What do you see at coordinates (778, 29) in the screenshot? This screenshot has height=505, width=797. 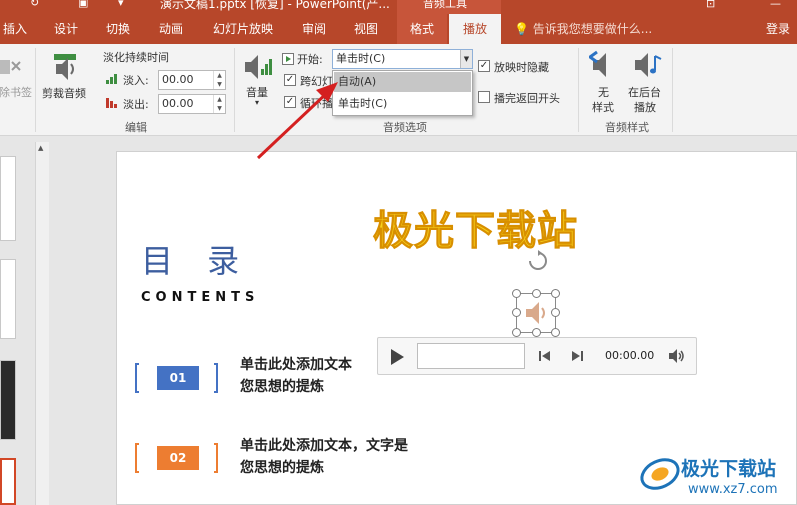 I see `login-link: 登录` at bounding box center [778, 29].